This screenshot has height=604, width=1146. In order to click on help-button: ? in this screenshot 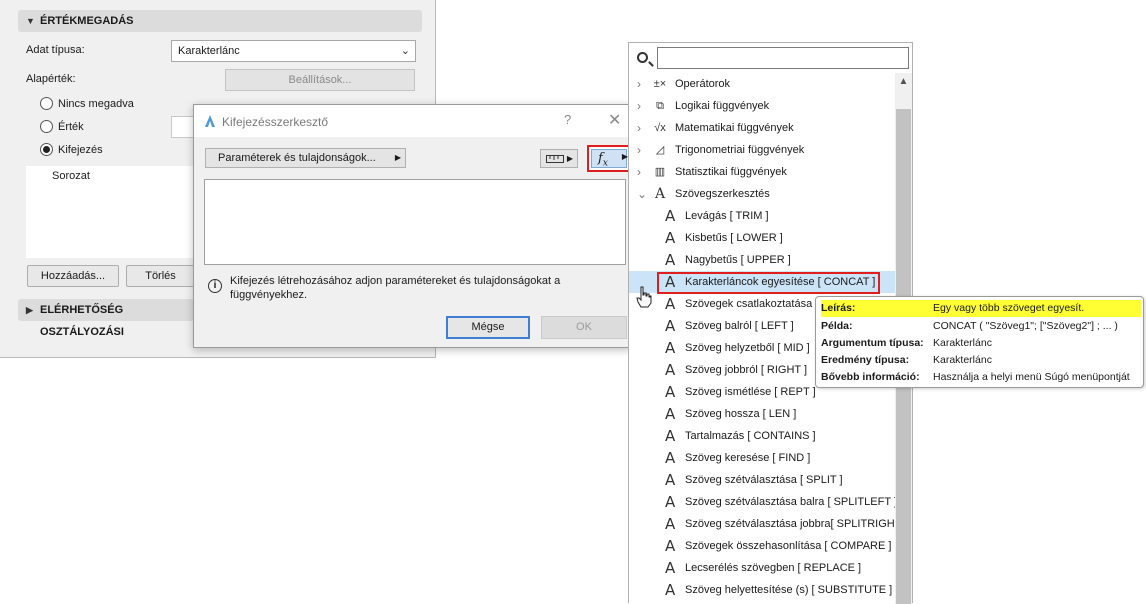, I will do `click(567, 119)`.